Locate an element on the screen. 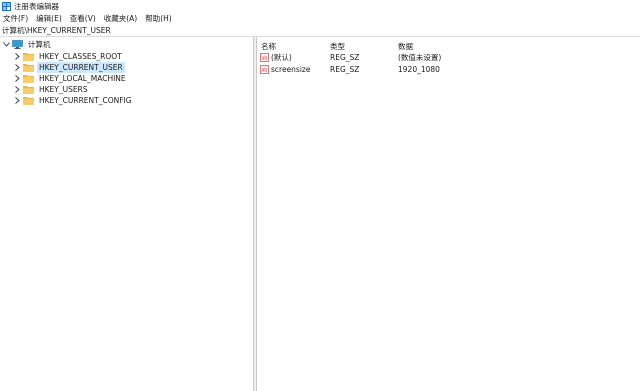 Image resolution: width=640 pixels, height=391 pixels. tree-label: 计算机 is located at coordinates (39, 44).